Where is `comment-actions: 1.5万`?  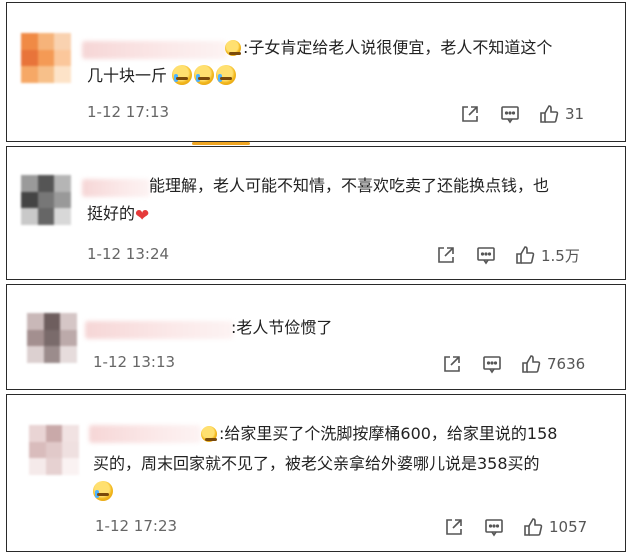
comment-actions: 1.5万 is located at coordinates (507, 255).